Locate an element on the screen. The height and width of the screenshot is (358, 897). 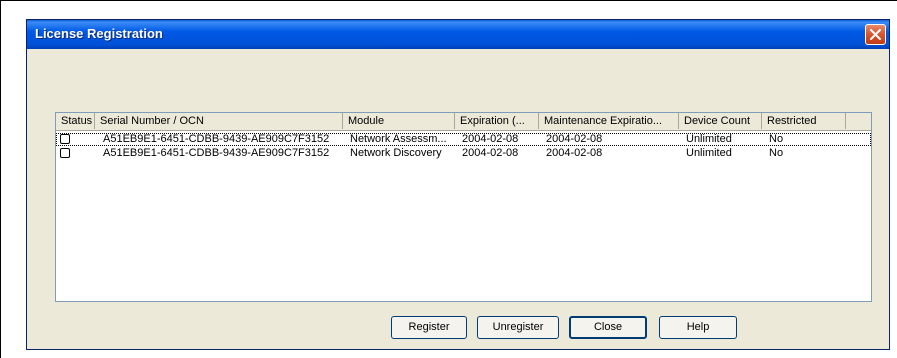
column-header-device-count: Device Count is located at coordinates (720, 121).